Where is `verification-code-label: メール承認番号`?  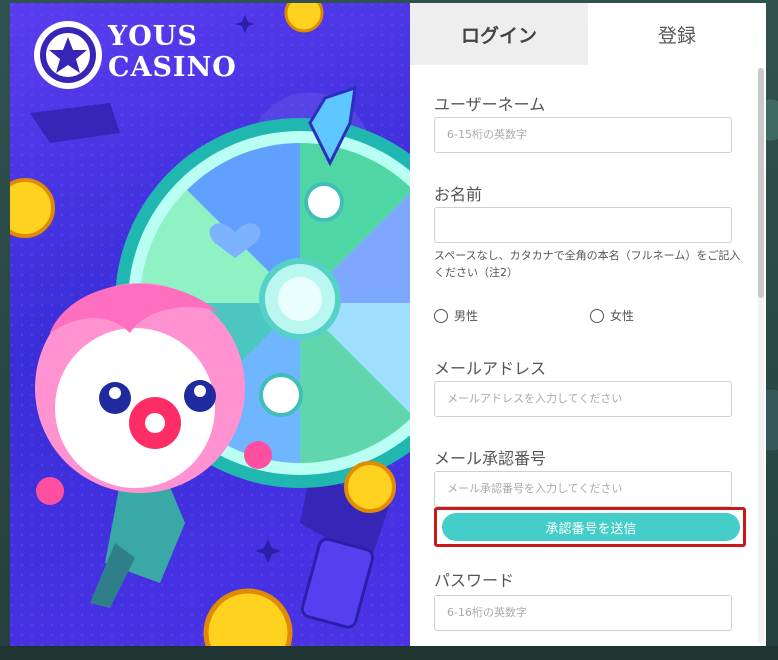
verification-code-label: メール承認番号 is located at coordinates (490, 458).